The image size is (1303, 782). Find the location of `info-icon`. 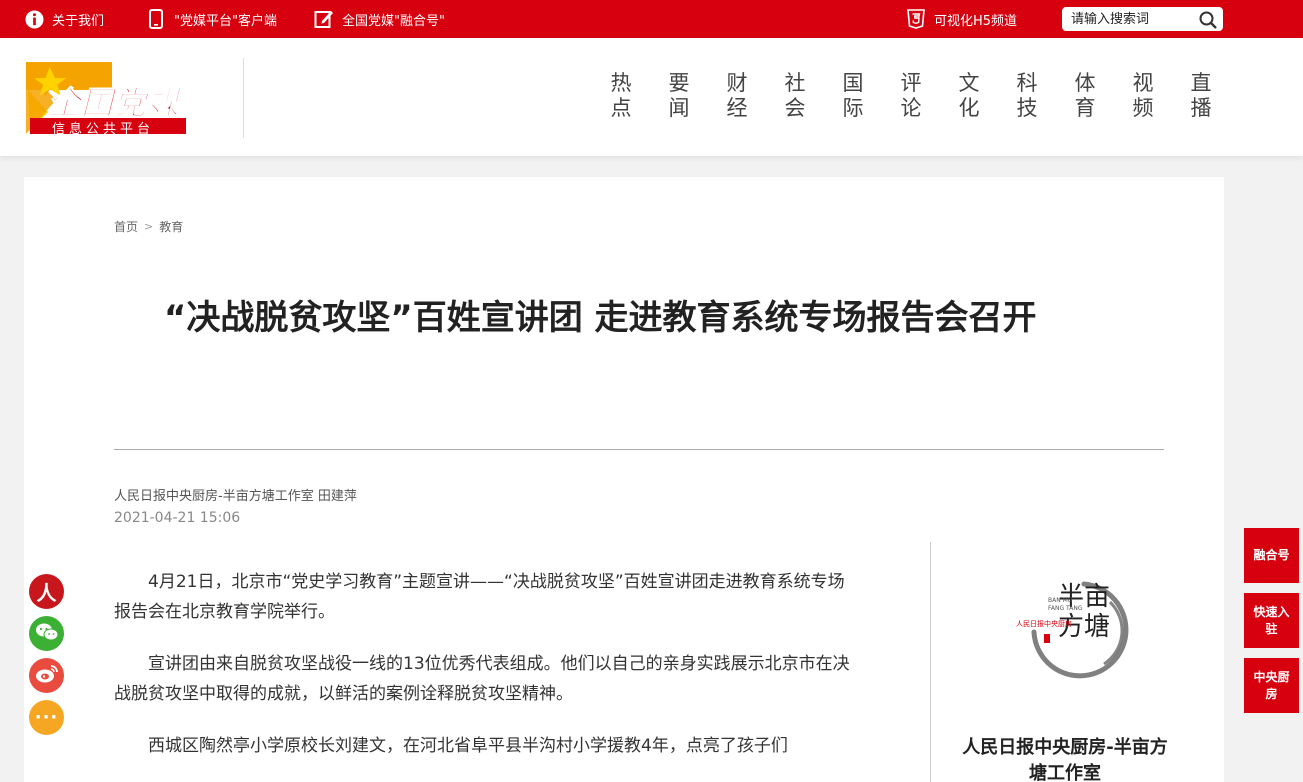

info-icon is located at coordinates (34, 19).